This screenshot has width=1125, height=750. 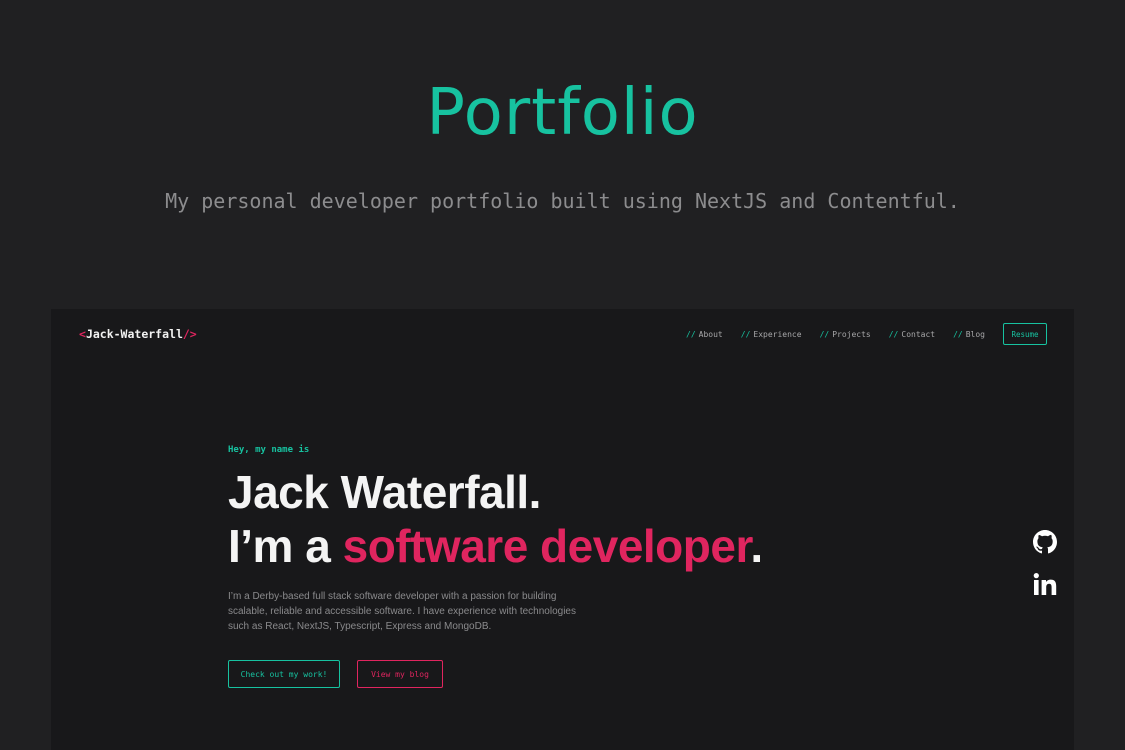 What do you see at coordinates (777, 334) in the screenshot?
I see `nav-item-label: Experience` at bounding box center [777, 334].